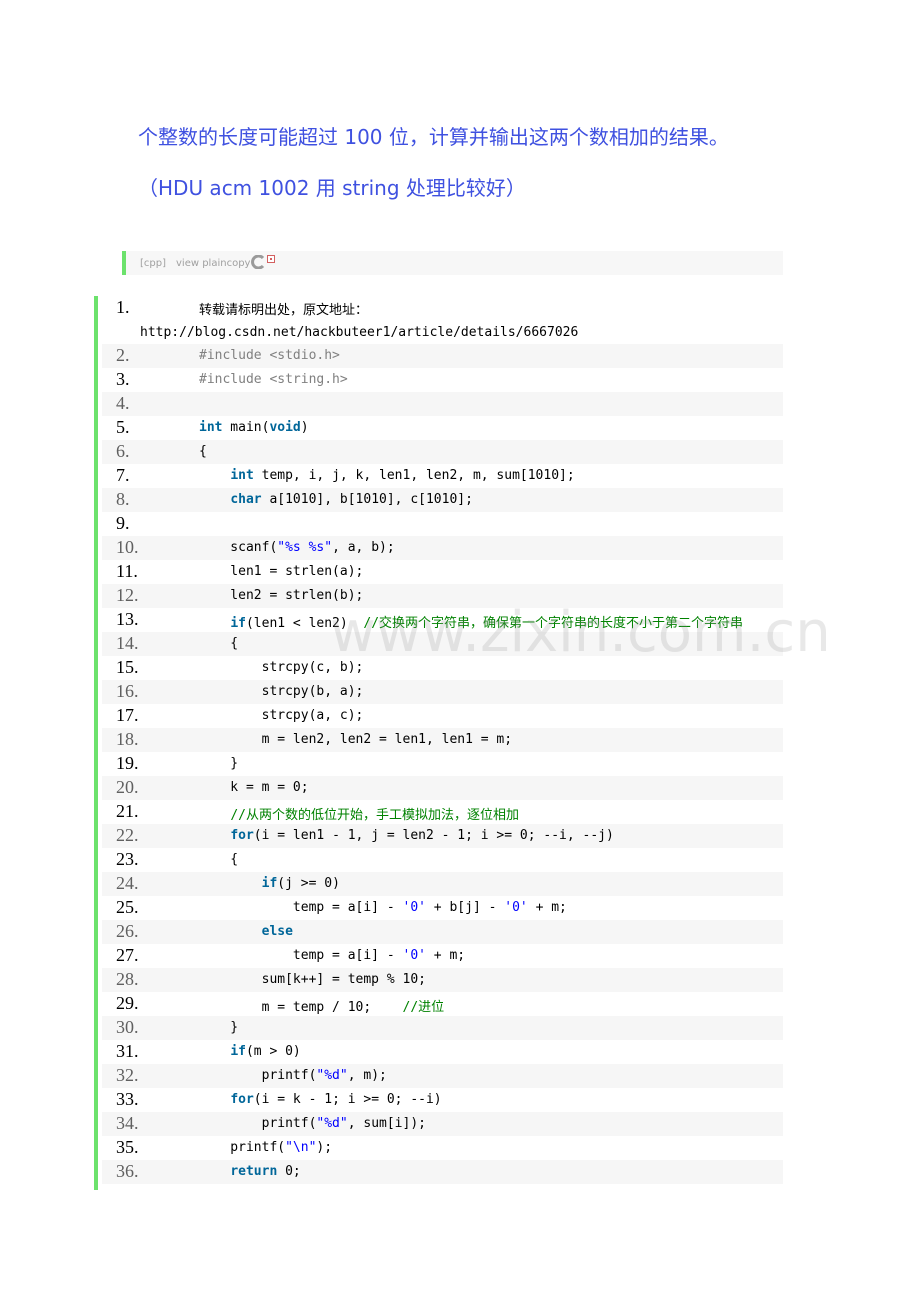  What do you see at coordinates (386, 1123) in the screenshot?
I see `code-token: , sum[i]);` at bounding box center [386, 1123].